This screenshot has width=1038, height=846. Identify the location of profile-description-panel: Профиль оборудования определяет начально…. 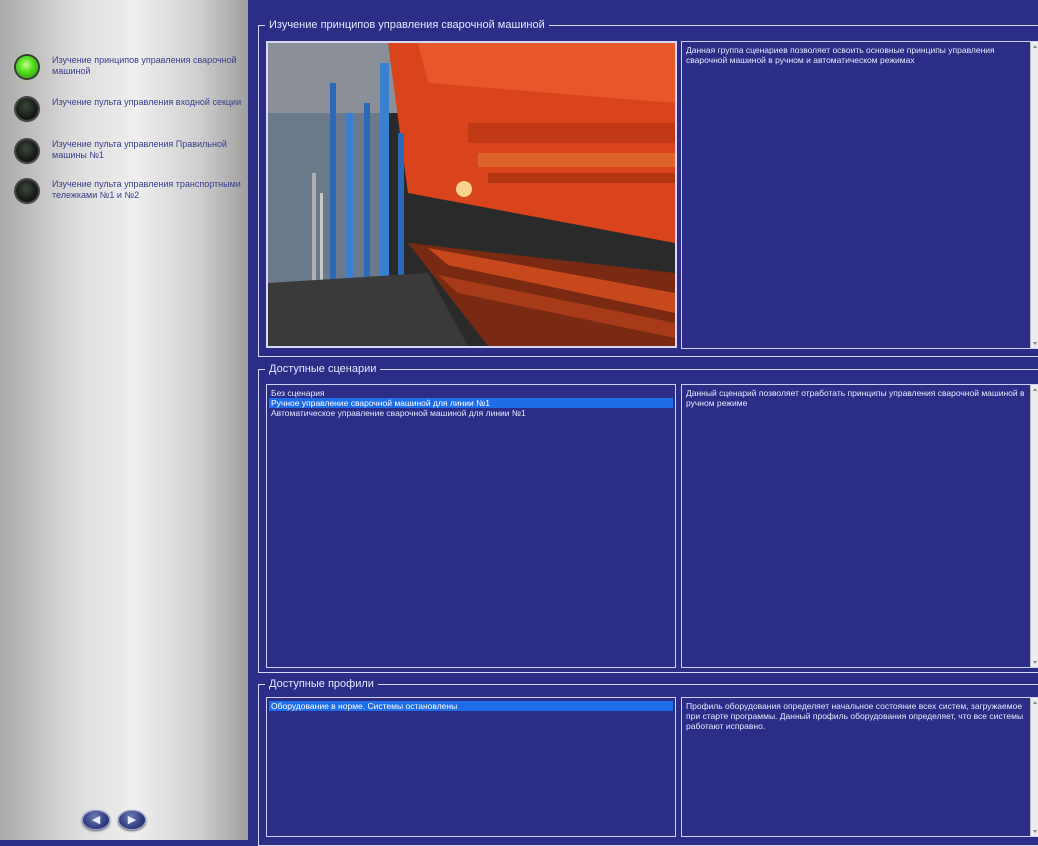
(859, 767).